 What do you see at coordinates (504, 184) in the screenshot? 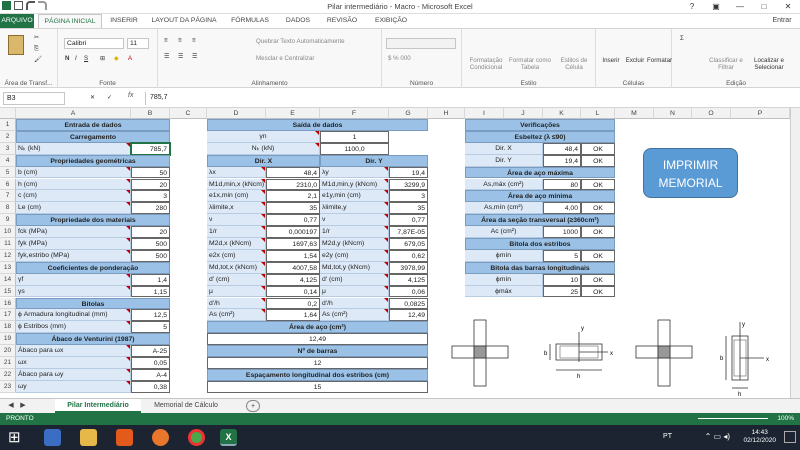
I see `asmax-label: As,máx (cm²)` at bounding box center [504, 184].